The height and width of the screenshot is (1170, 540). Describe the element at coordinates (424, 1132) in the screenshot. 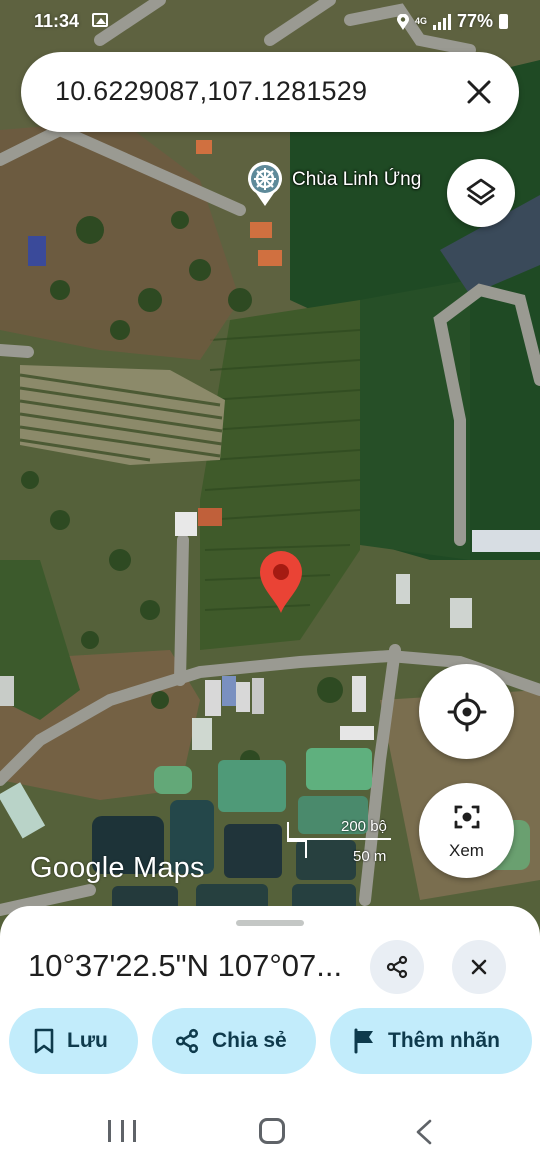

I see `back-icon` at that location.